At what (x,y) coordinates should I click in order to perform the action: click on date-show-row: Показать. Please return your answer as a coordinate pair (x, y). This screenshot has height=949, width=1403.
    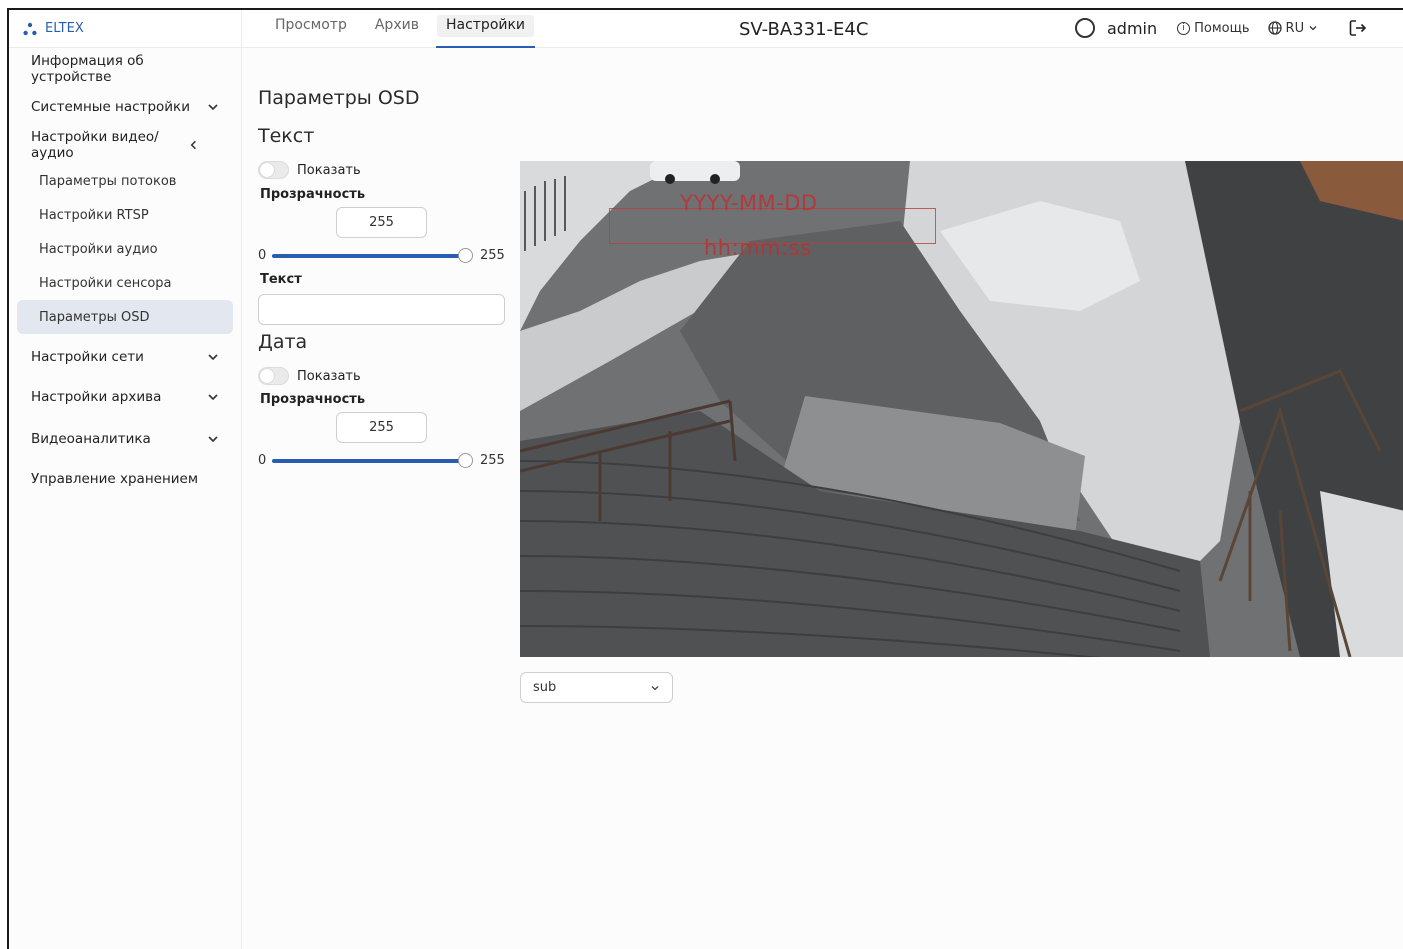
    Looking at the image, I should click on (309, 376).